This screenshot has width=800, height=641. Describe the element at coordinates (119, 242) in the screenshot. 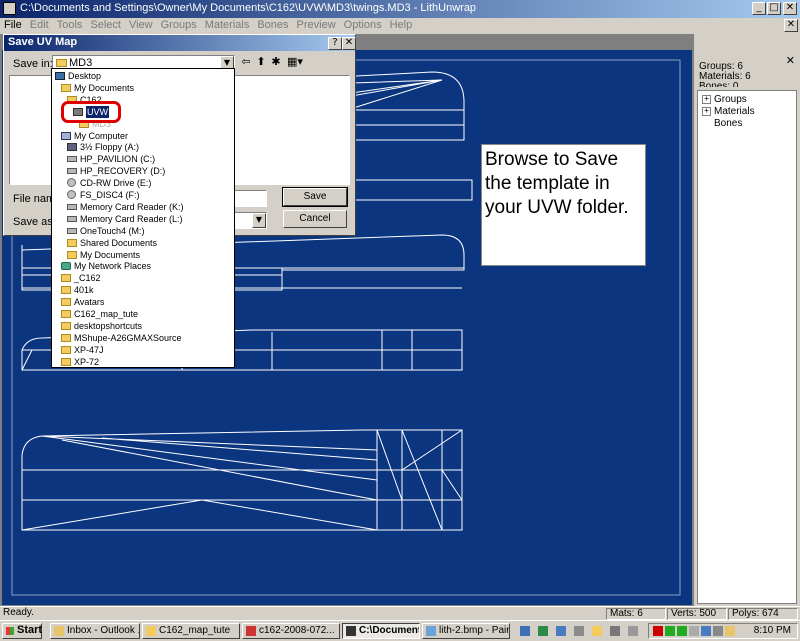

I see `dropdown-item-label: Shared Documents` at that location.